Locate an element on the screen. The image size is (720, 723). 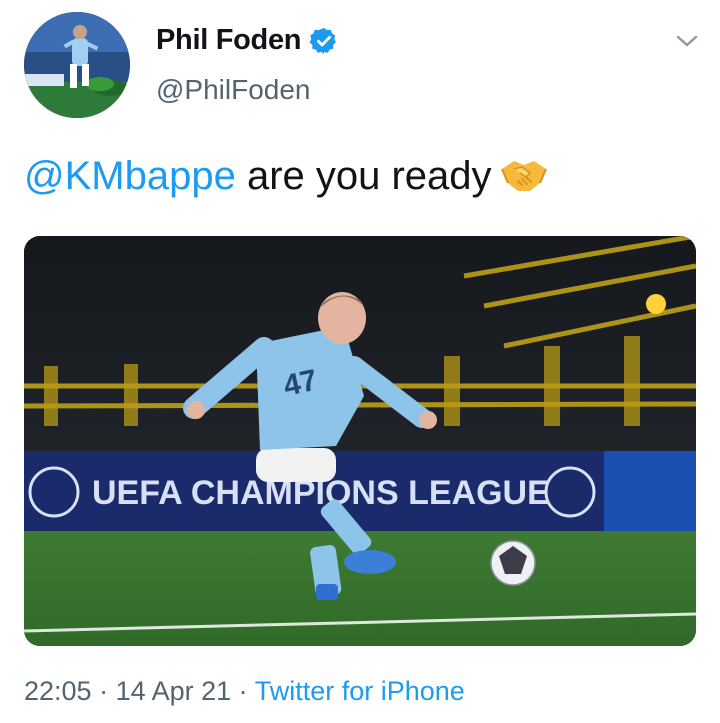
avatar-photo is located at coordinates (77, 65).